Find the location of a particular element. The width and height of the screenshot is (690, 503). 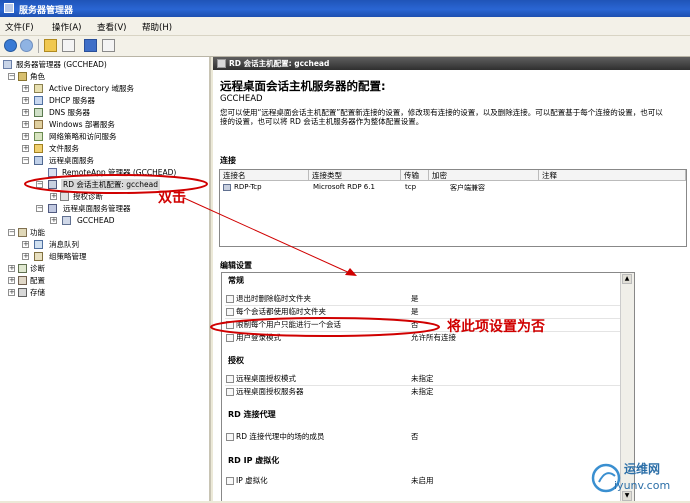

arrow-line is located at coordinates (268, 236).